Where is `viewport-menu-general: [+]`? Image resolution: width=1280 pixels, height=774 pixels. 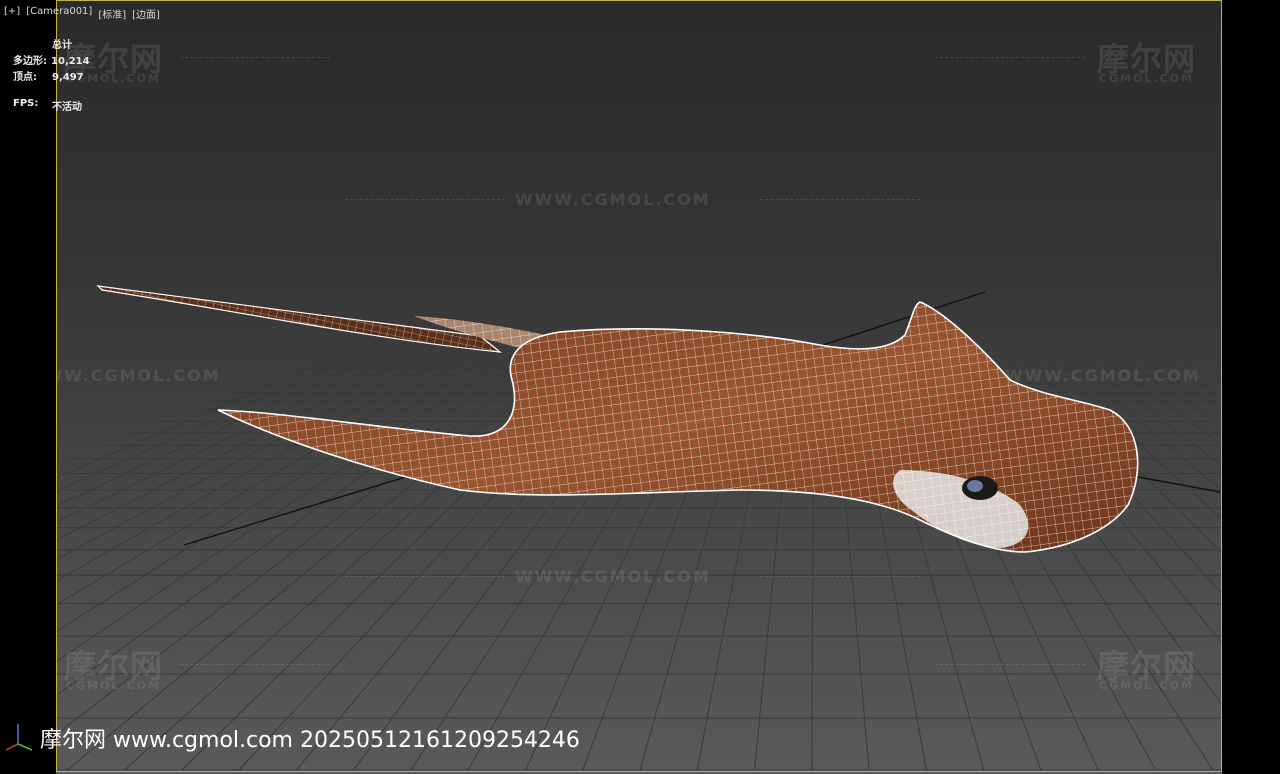
viewport-menu-general: [+] is located at coordinates (12, 13).